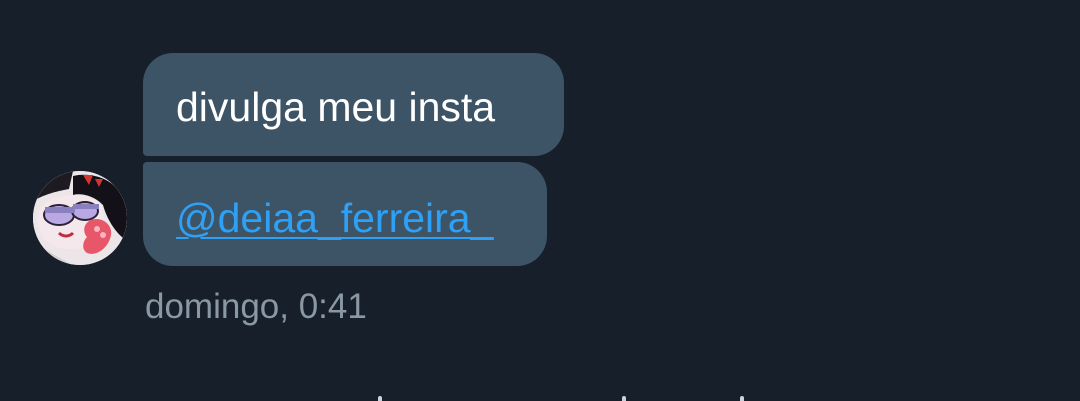  I want to click on message-bubble: divulga meu insta, so click(353, 104).